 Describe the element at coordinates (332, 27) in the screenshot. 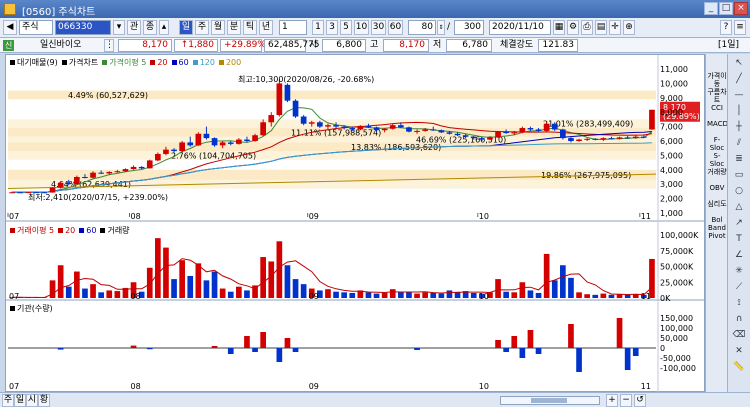

I see `interval-3: 3` at that location.